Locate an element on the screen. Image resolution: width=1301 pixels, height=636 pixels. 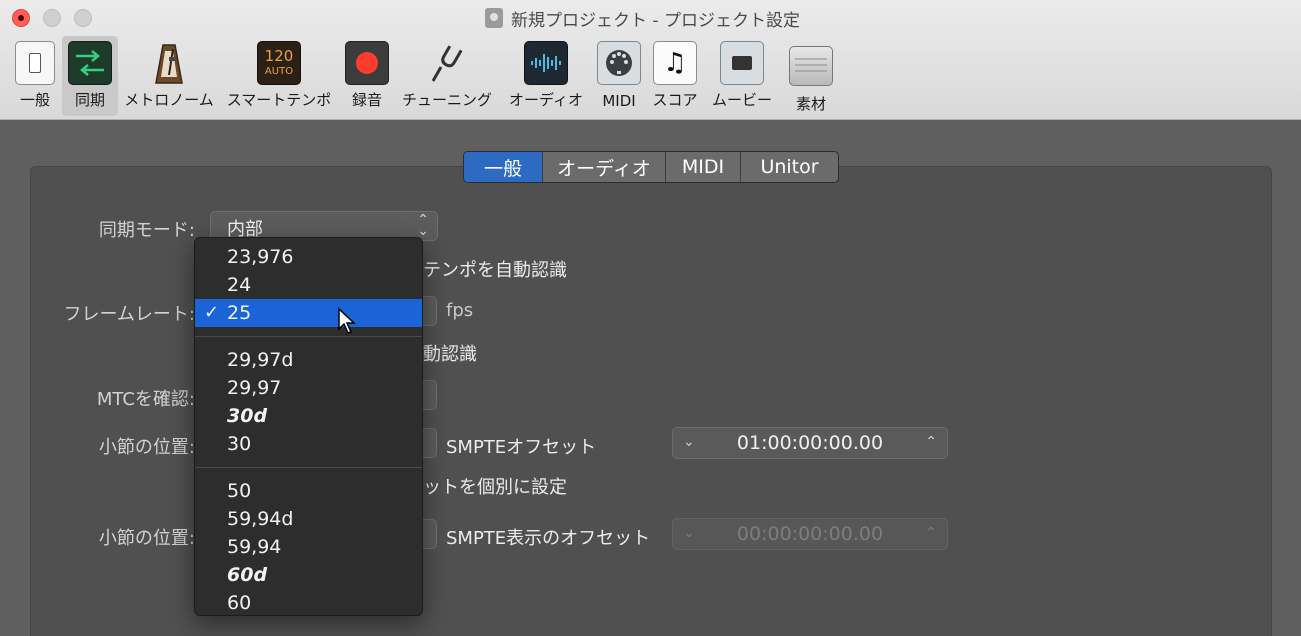
mouse-pointer-icon is located at coordinates (347, 320).